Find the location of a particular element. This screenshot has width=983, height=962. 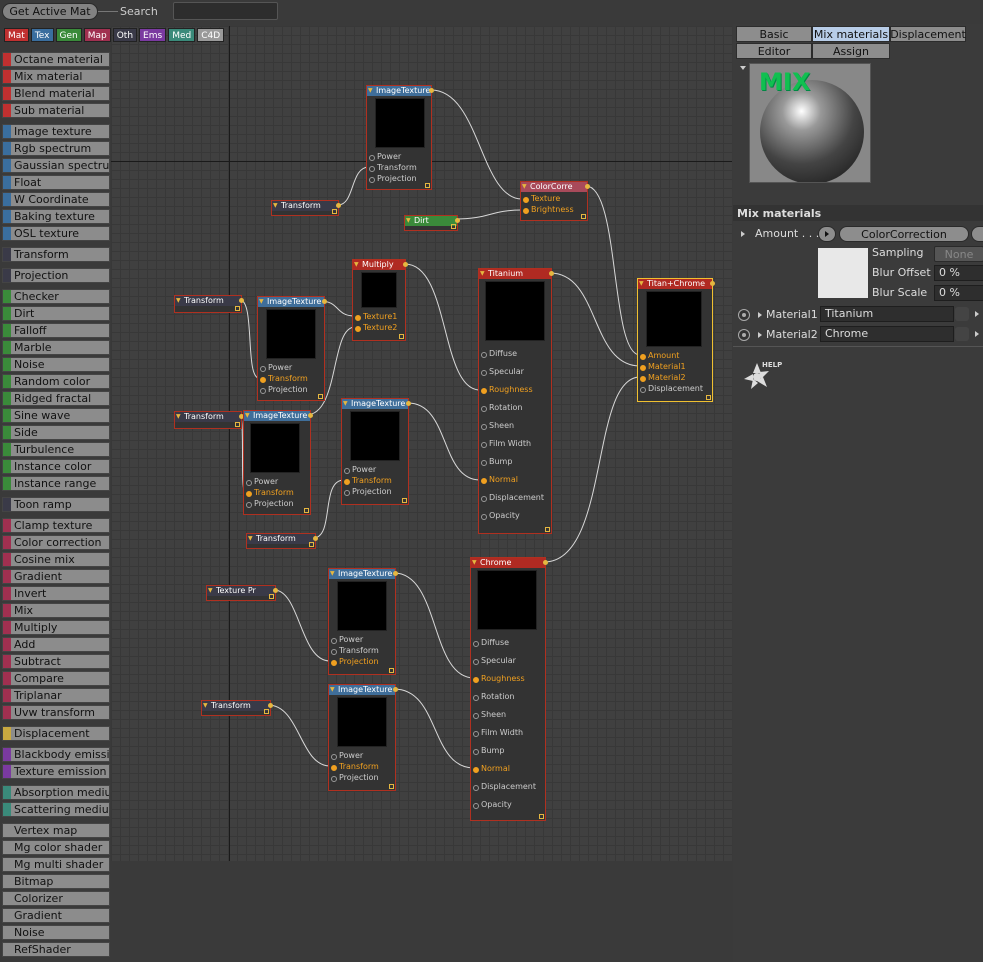

node-dirt: Dirt is located at coordinates (432, 223).